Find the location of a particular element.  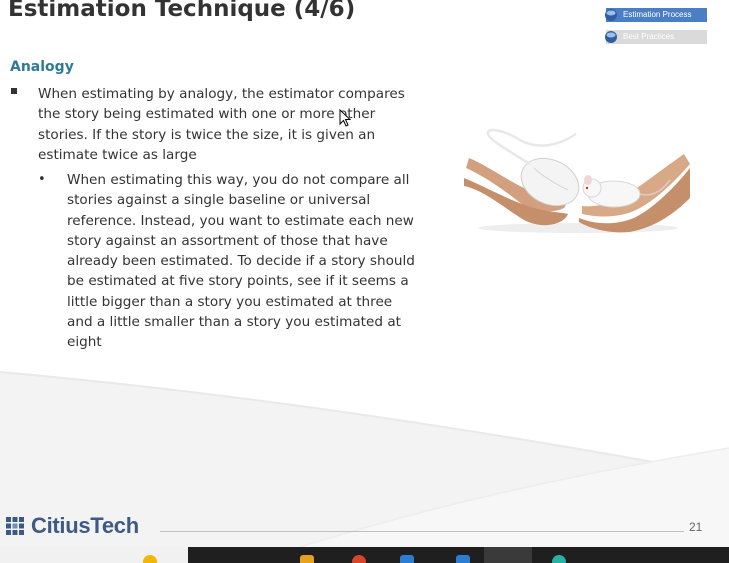

edge-icon is located at coordinates (463, 559).